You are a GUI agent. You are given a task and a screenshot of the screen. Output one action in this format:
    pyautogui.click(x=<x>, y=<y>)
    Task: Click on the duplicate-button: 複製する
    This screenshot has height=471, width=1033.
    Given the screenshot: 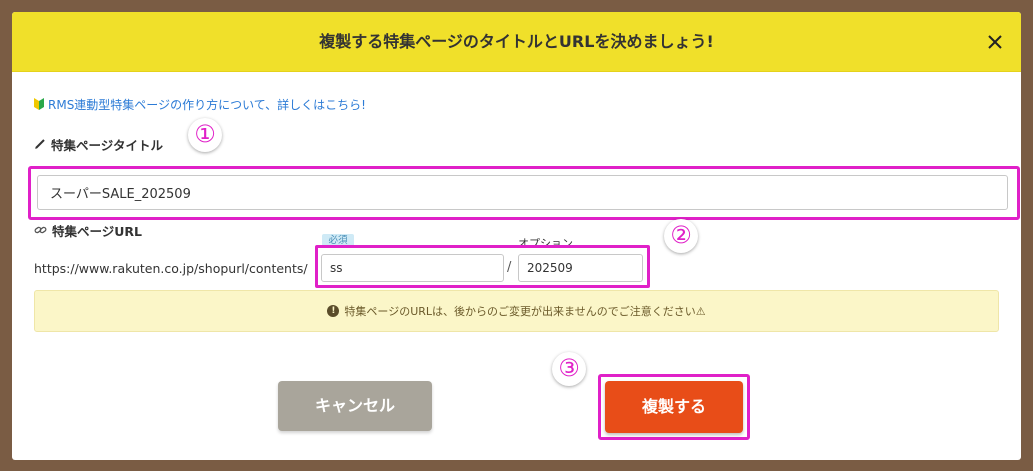 What is the action you would take?
    pyautogui.click(x=674, y=407)
    